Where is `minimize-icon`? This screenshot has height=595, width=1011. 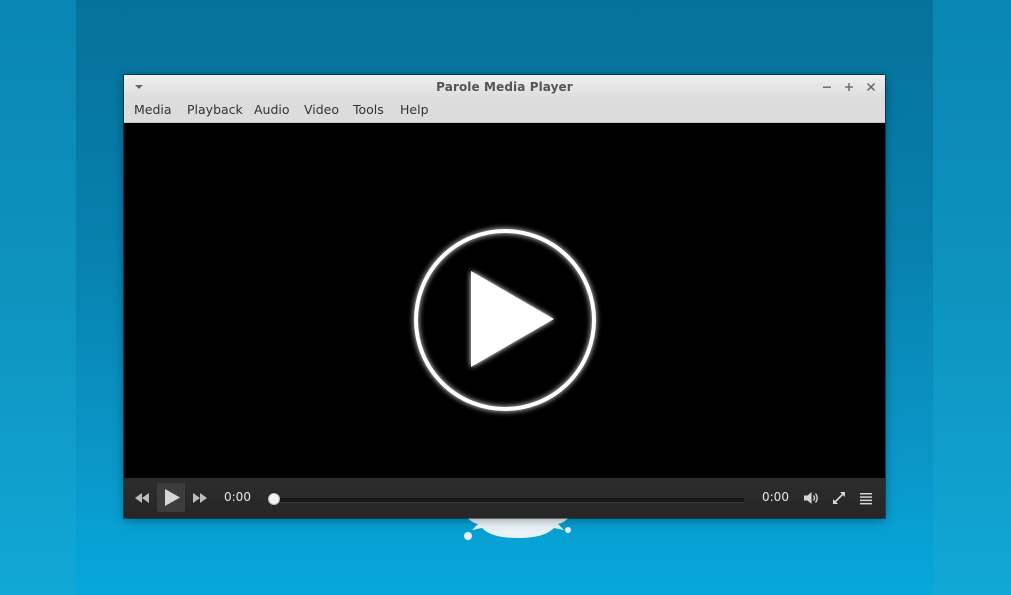 minimize-icon is located at coordinates (827, 87).